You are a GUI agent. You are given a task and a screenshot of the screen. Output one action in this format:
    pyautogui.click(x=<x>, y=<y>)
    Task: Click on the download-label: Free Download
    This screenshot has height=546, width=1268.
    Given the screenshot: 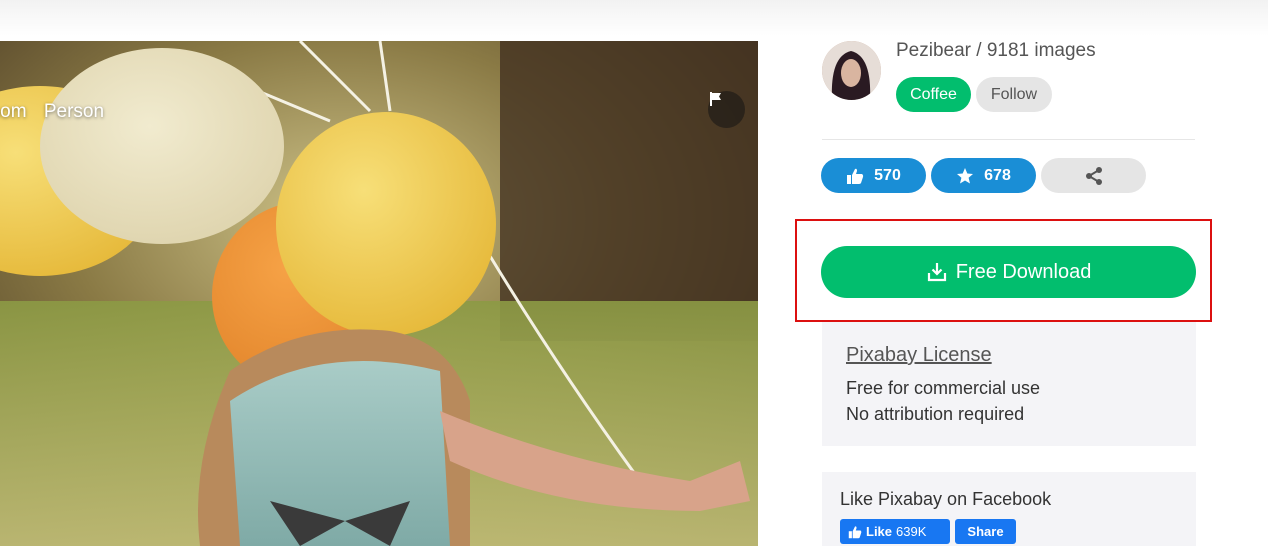 What is the action you would take?
    pyautogui.click(x=1023, y=271)
    